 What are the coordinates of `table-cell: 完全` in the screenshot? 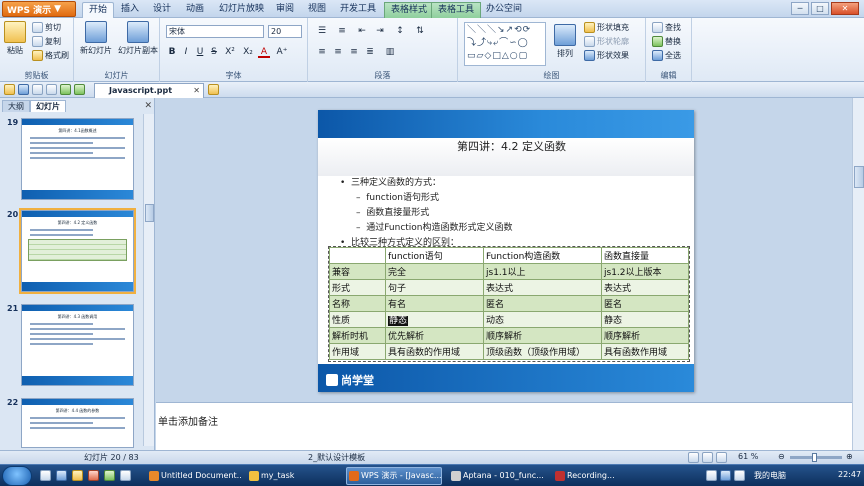 It's located at (434, 271).